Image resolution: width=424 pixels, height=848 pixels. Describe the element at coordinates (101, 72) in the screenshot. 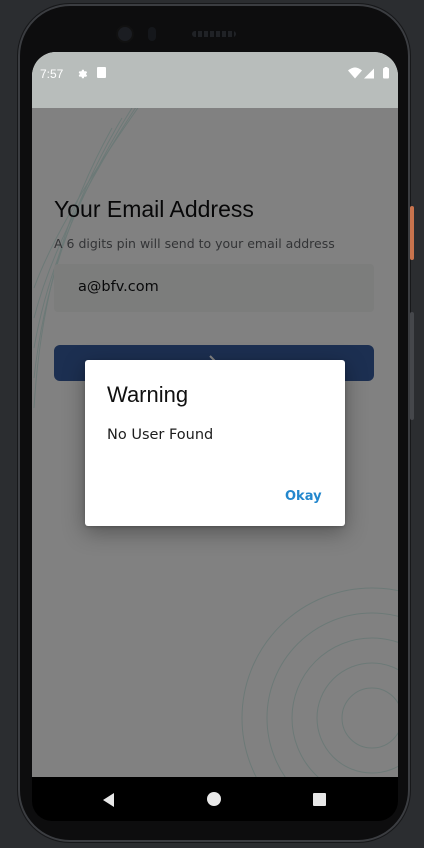

I see `sd-card-icon` at that location.